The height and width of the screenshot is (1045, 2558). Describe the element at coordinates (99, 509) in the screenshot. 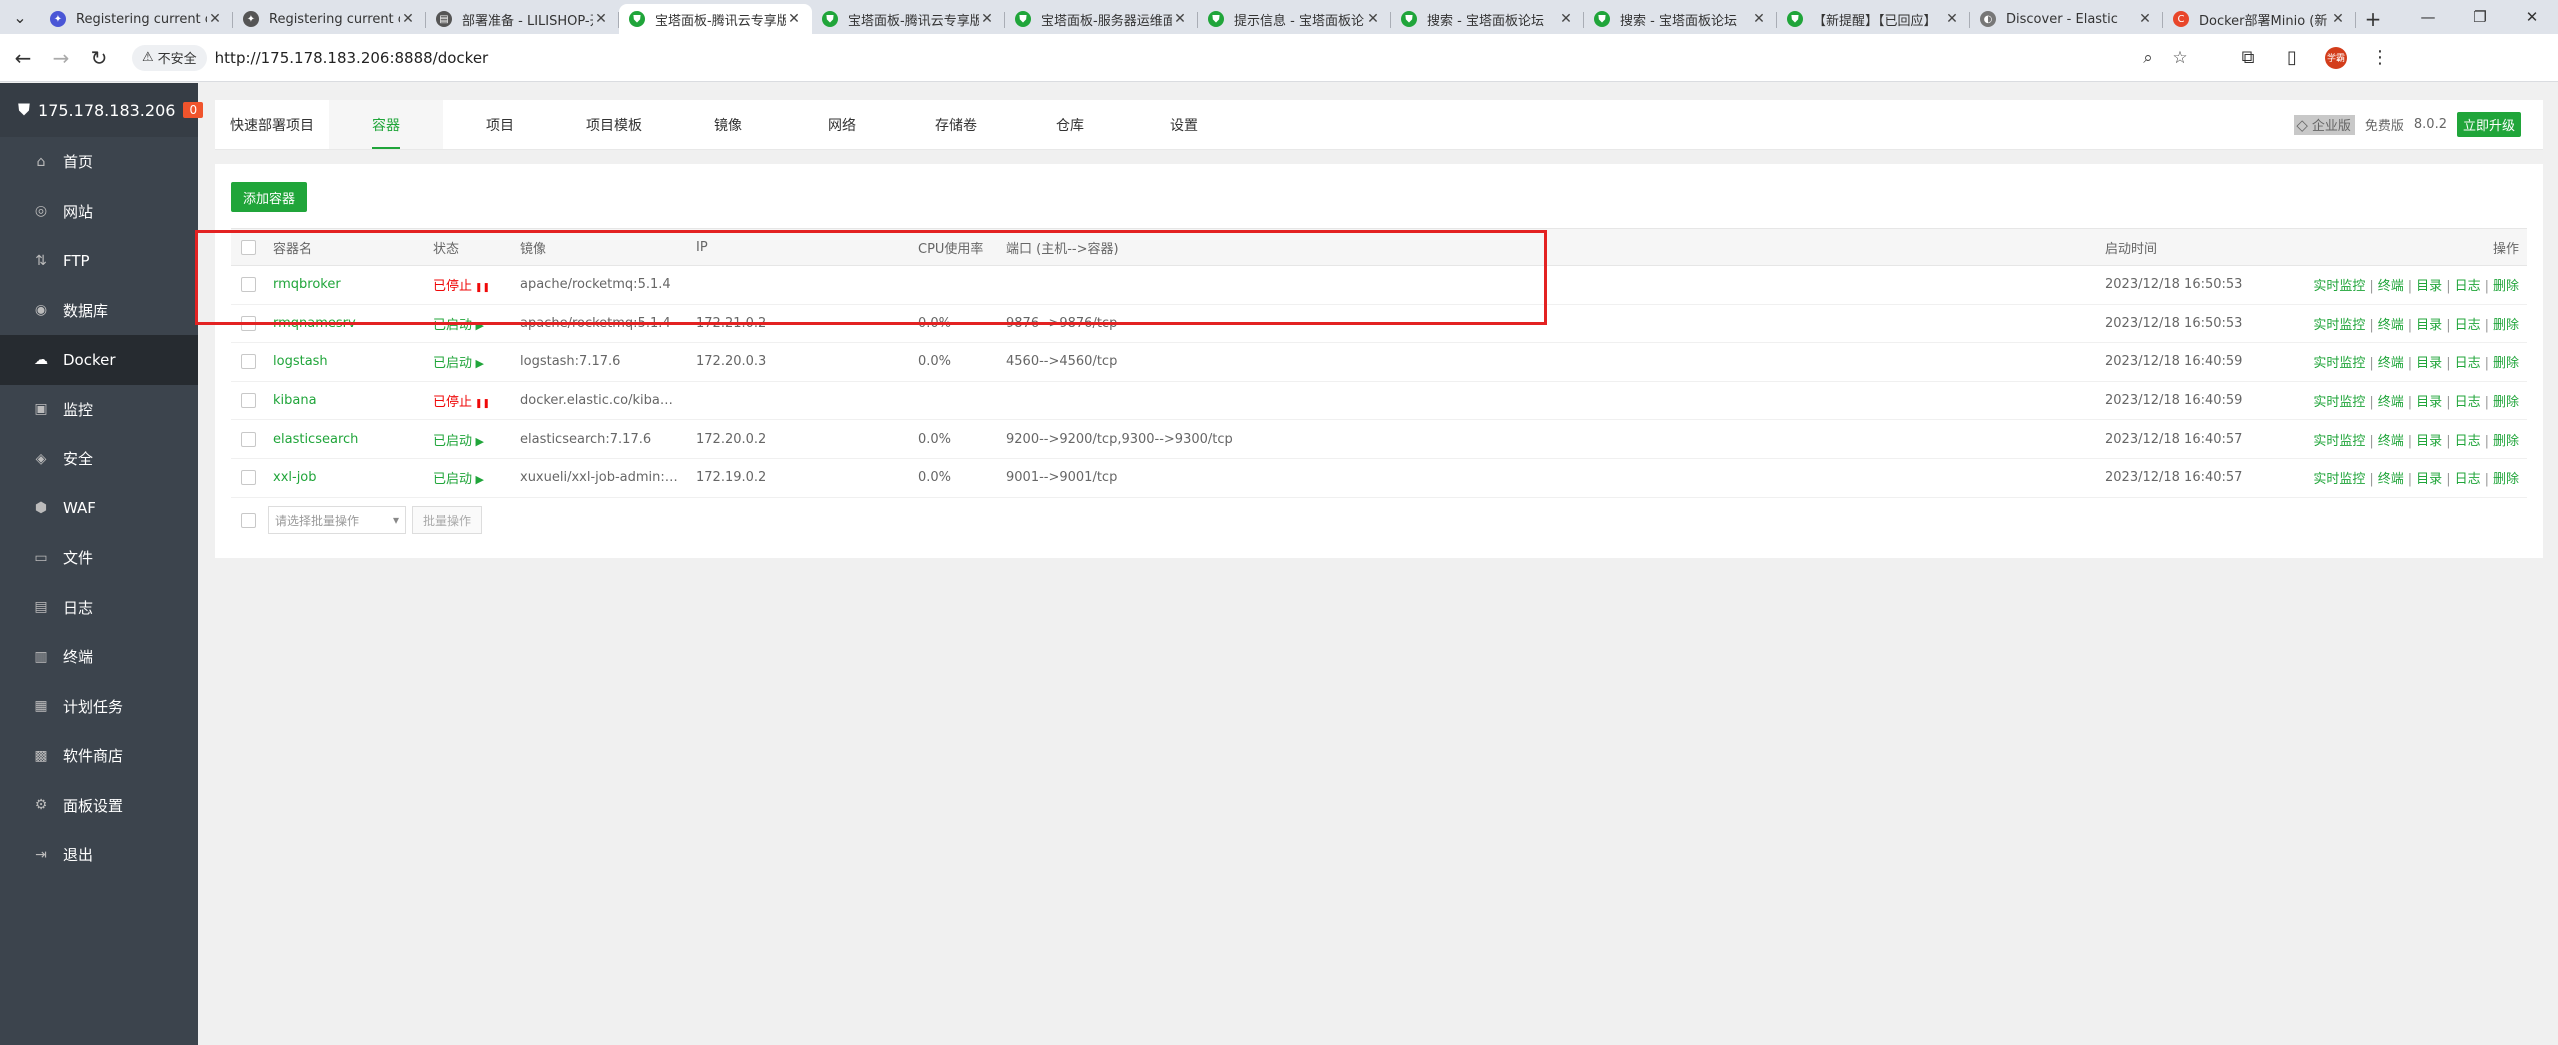

I see `sidebar-item-waf: ⬢ WAF` at that location.